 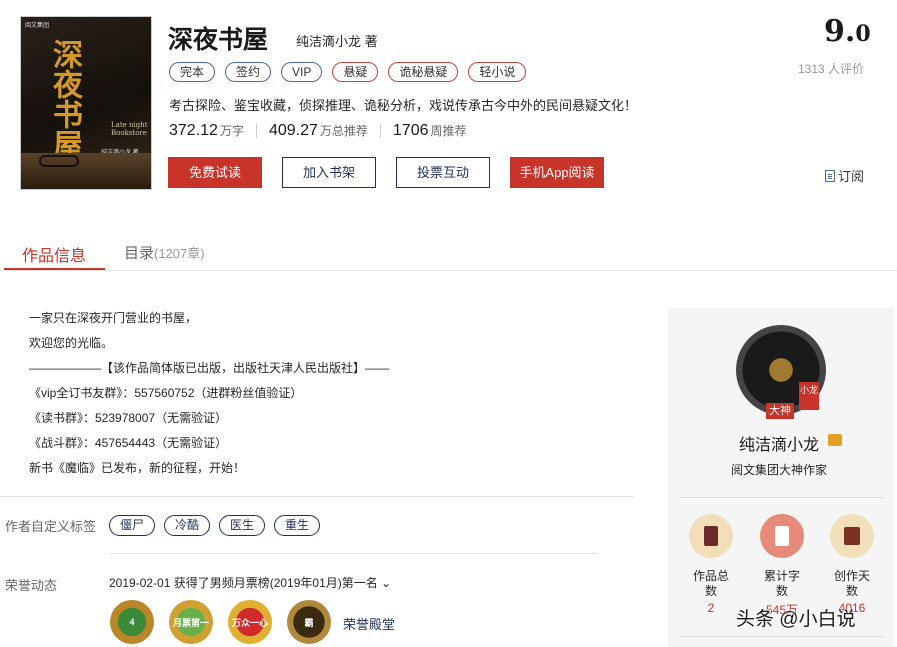 I want to click on cover-english-title: Late night Bookstore, so click(x=129, y=129).